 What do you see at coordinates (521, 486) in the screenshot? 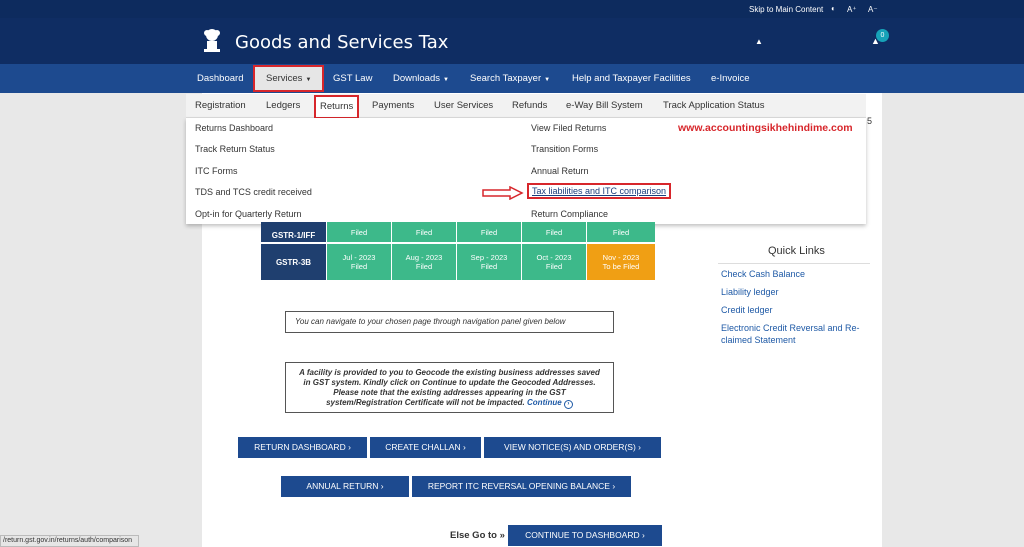
I see `report-itc-reversal-button: REPORT ITC REVERSAL OPENING BALANCE ›` at bounding box center [521, 486].